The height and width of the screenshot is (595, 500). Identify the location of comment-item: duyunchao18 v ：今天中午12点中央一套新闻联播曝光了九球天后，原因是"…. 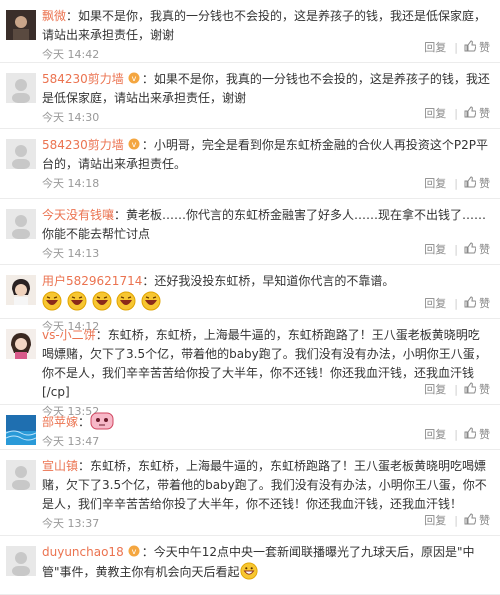
(250, 565).